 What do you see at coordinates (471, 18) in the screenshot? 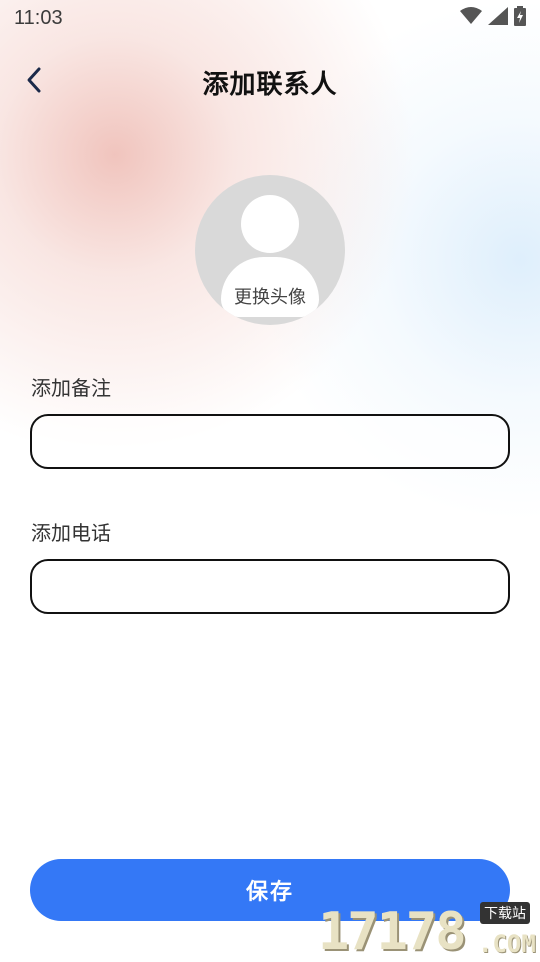
I see `wifi-icon` at bounding box center [471, 18].